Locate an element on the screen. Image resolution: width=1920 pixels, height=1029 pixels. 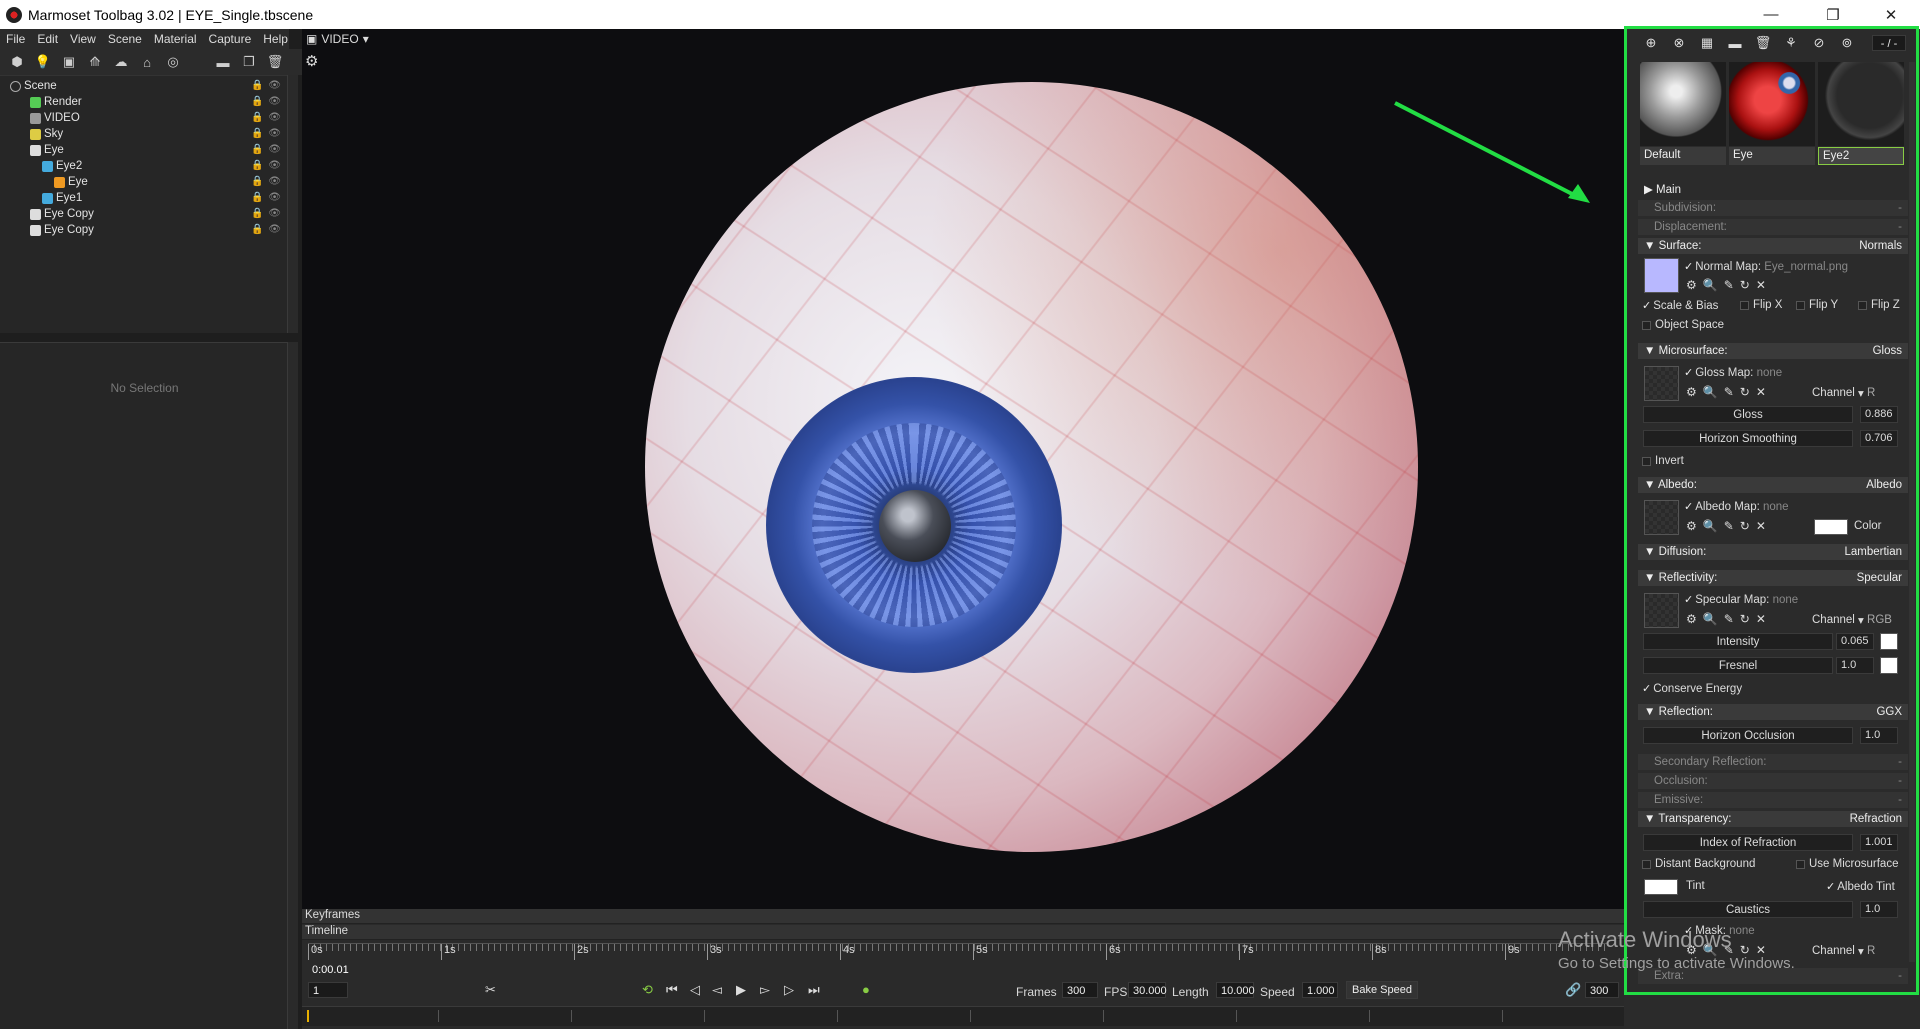
material-thumb-default: Default is located at coordinates (1683, 114).